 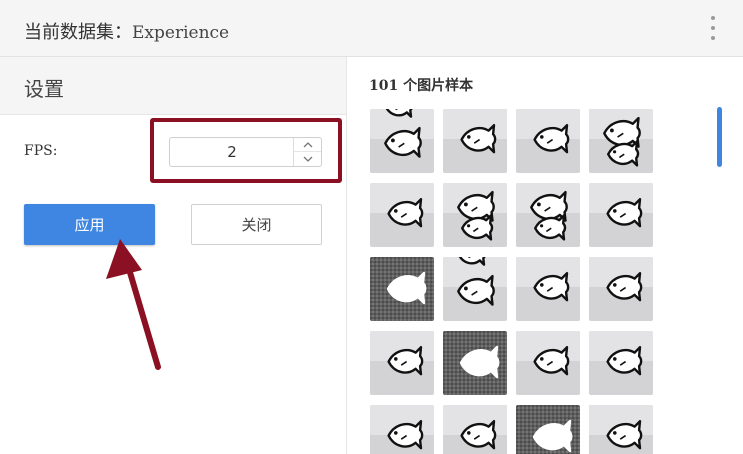 I want to click on scrollbar-thumb, so click(x=719, y=137).